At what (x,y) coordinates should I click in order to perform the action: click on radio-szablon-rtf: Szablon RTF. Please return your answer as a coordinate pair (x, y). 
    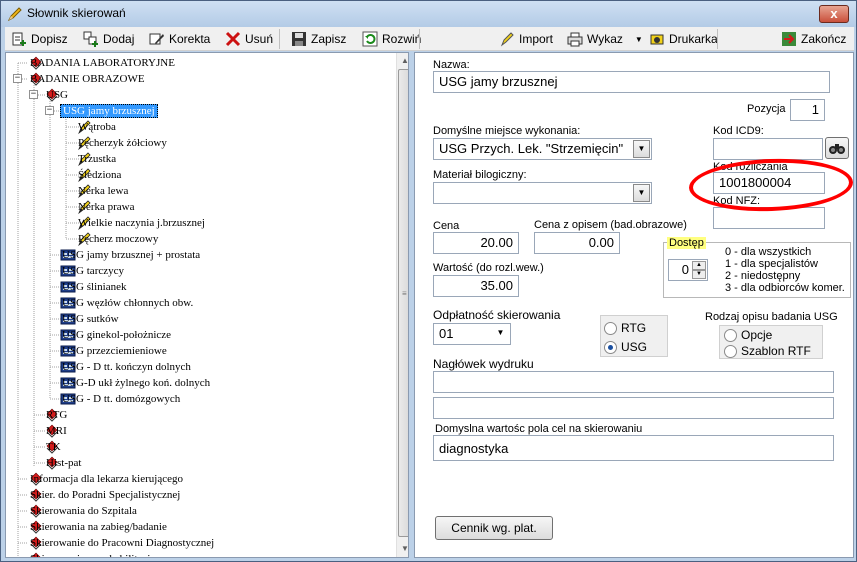
    Looking at the image, I should click on (767, 351).